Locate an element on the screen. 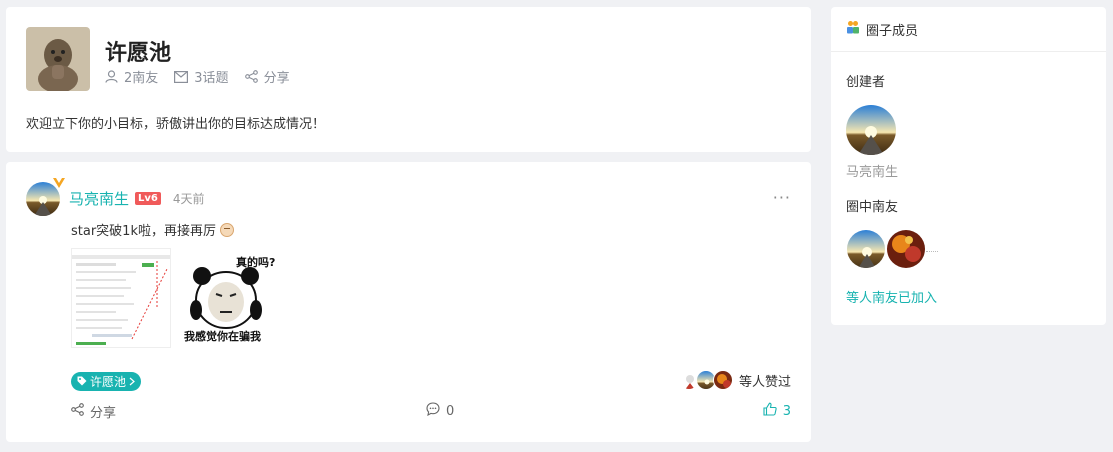 This screenshot has width=1113, height=452. likers: 等人赞过 is located at coordinates (734, 380).